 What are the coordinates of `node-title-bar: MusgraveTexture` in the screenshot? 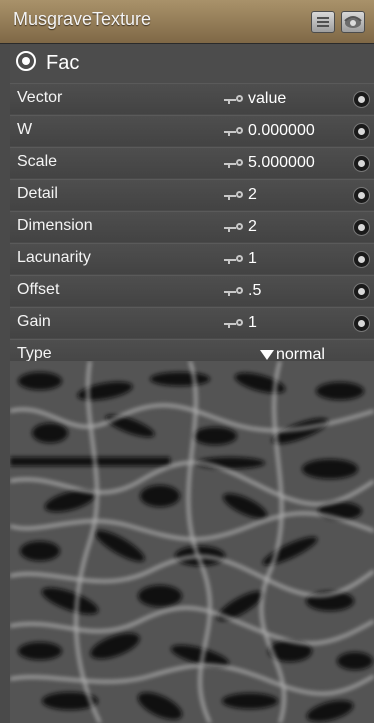 It's located at (187, 22).